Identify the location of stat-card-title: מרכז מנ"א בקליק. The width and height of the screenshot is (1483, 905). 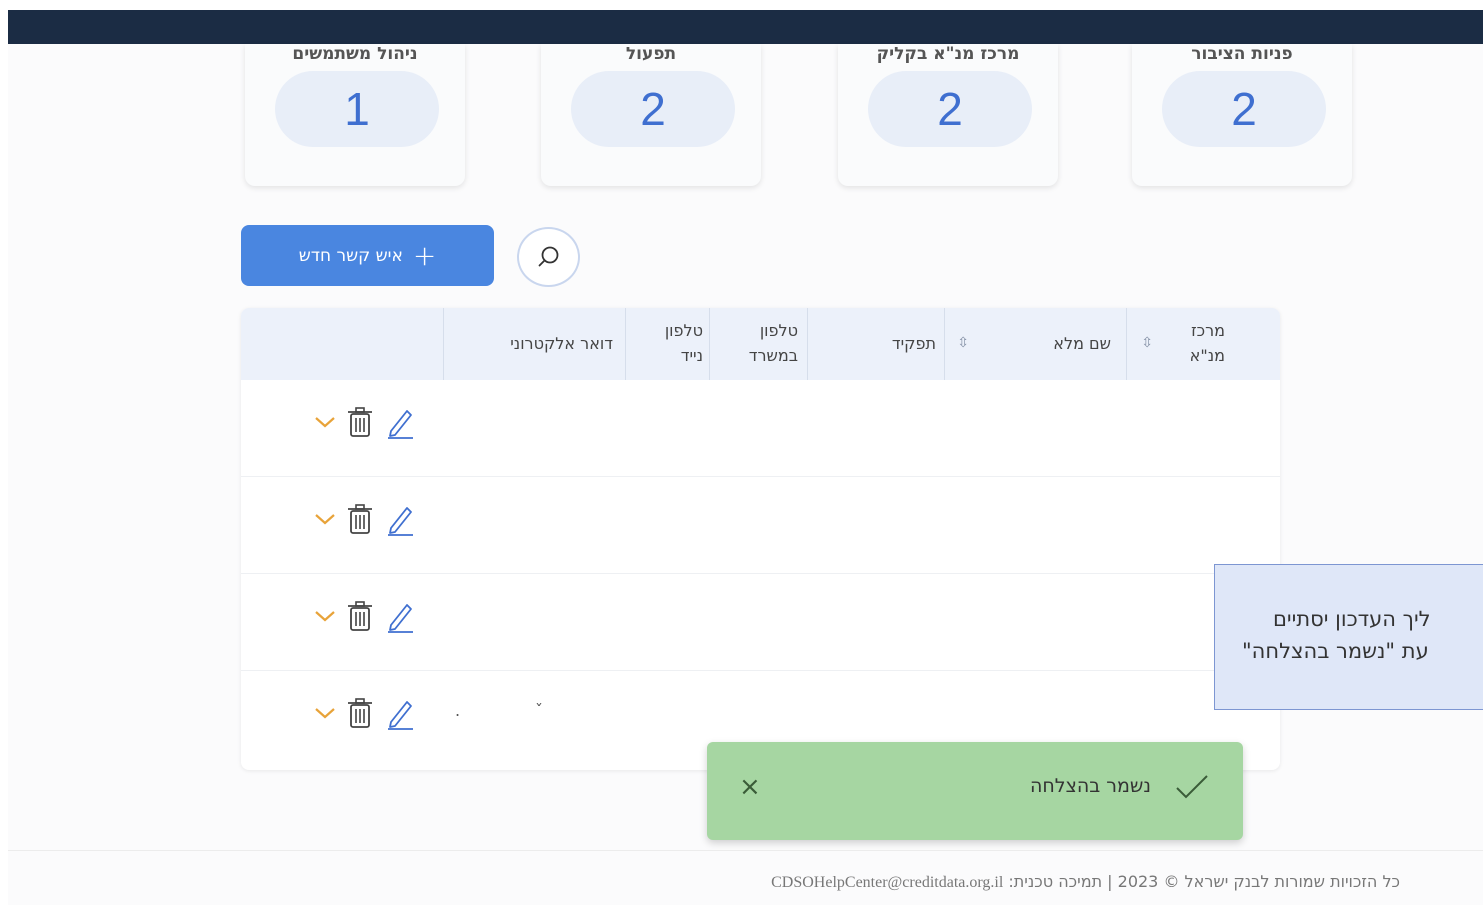
(948, 54).